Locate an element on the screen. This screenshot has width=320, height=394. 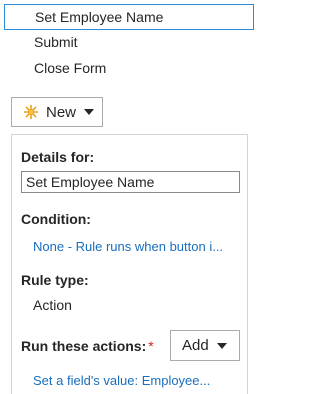
rule-item-label: Set Employee Name is located at coordinates (99, 17).